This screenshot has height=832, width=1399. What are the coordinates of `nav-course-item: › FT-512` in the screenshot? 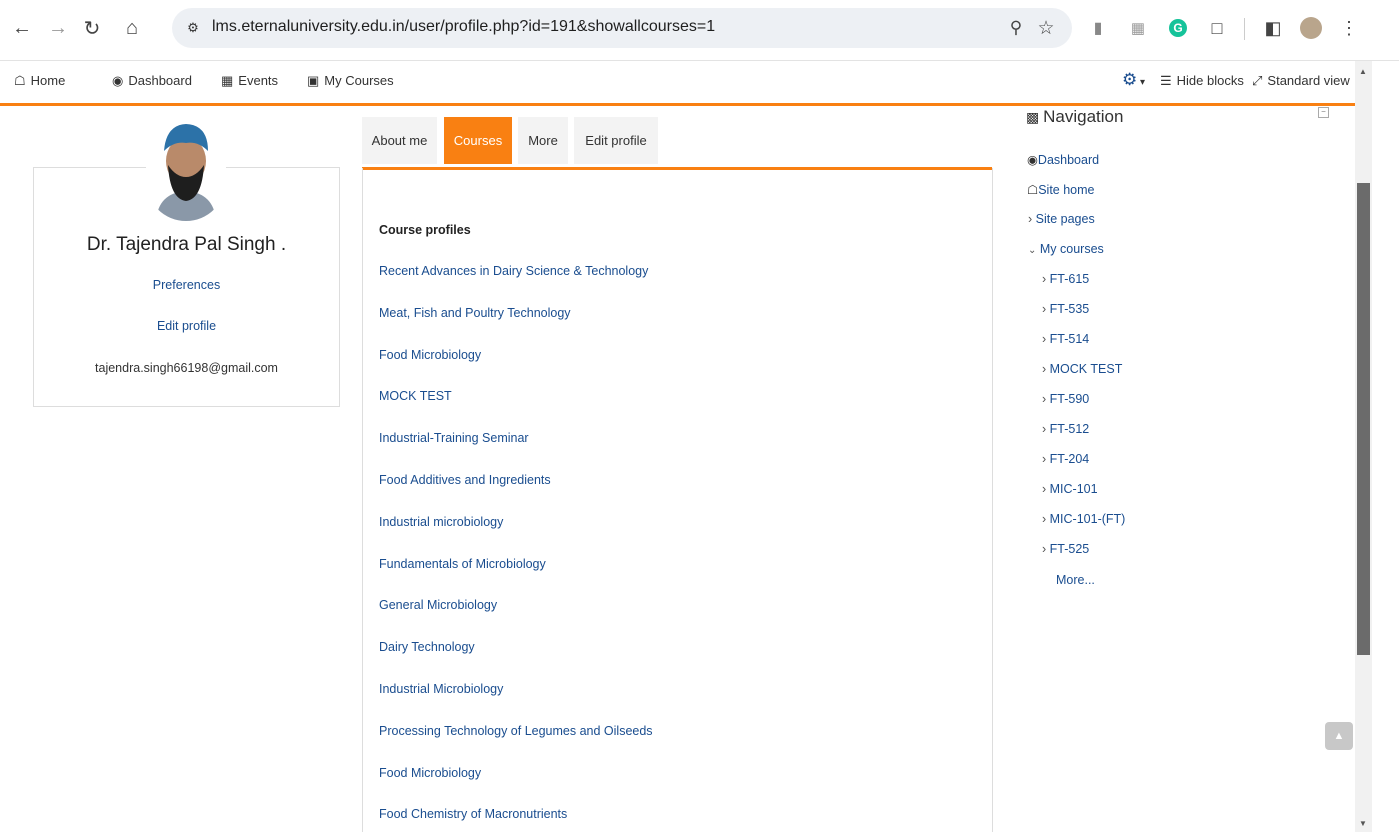 It's located at (1065, 429).